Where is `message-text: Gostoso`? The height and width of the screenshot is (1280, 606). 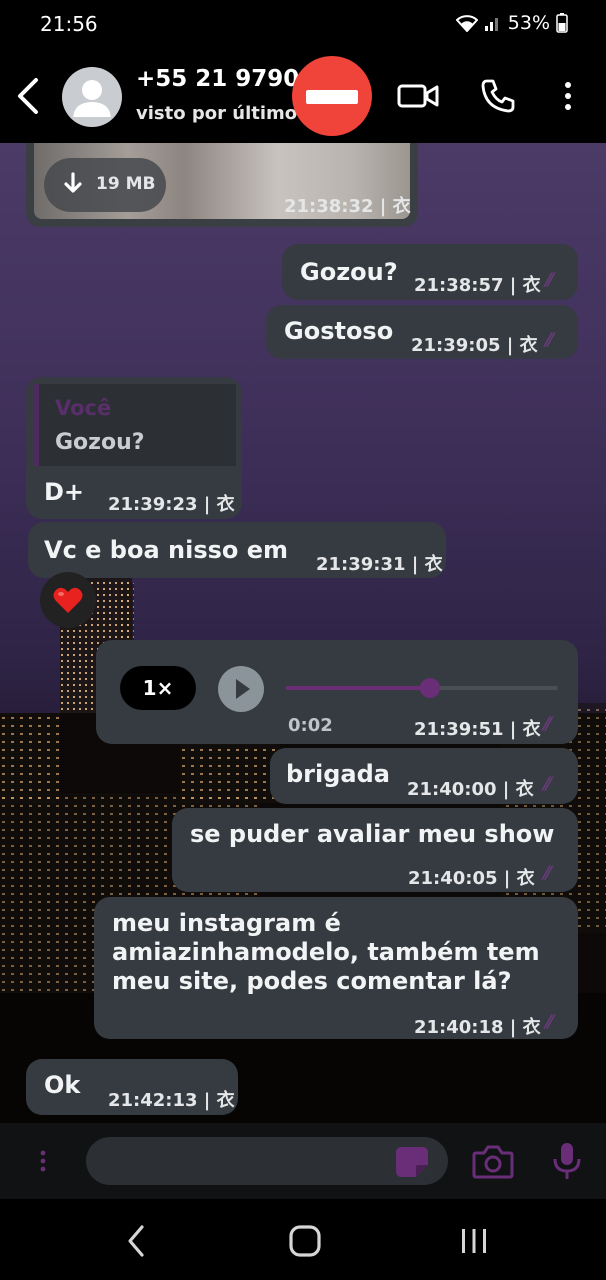
message-text: Gostoso is located at coordinates (339, 331).